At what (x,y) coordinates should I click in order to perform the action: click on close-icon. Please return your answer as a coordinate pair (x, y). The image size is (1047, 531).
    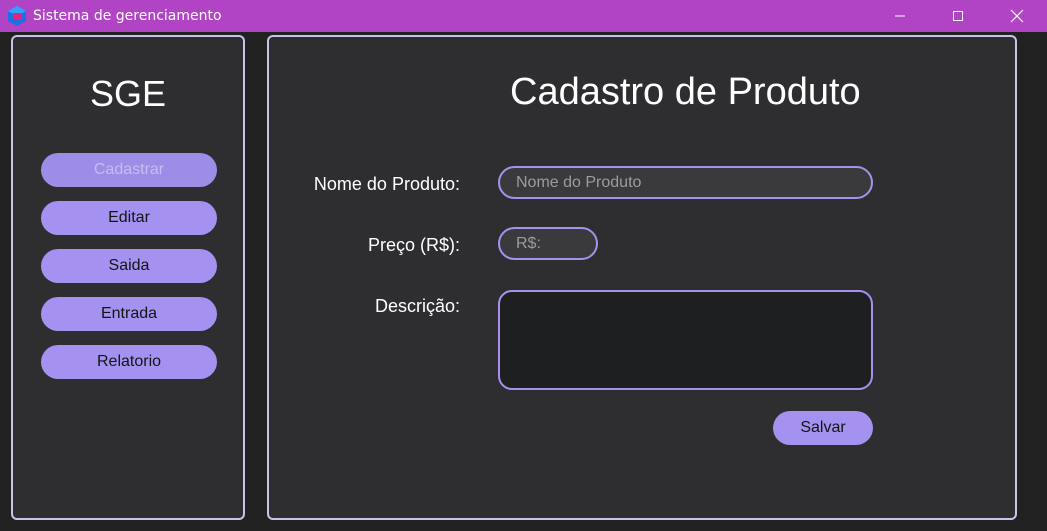
    Looking at the image, I should click on (1017, 16).